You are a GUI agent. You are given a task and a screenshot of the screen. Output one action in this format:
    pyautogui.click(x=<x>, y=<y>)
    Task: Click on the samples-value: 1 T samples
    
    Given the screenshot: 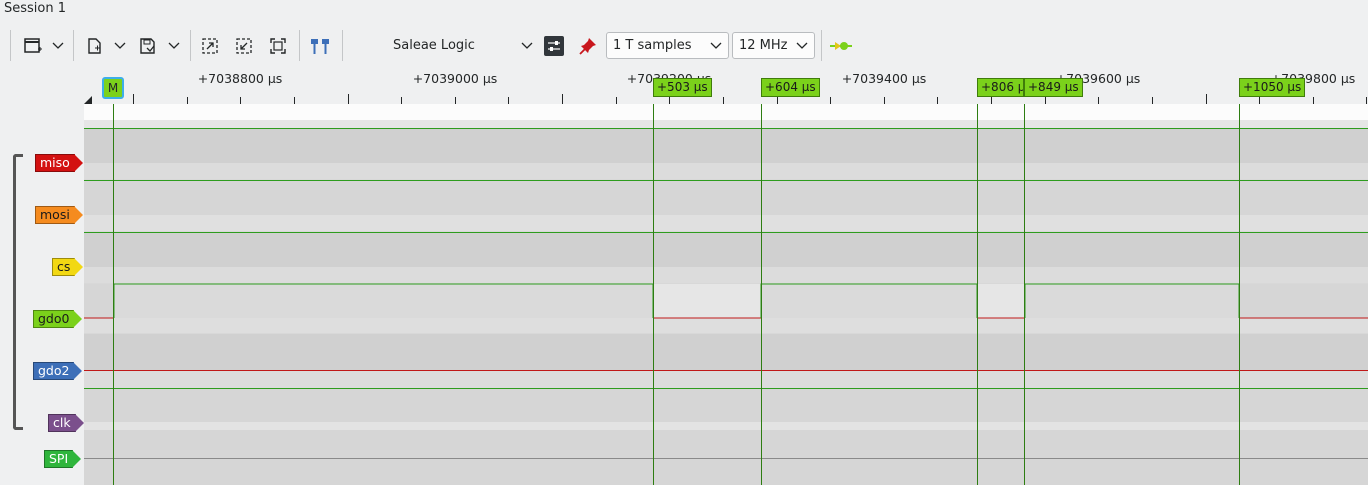 What is the action you would take?
    pyautogui.click(x=652, y=45)
    